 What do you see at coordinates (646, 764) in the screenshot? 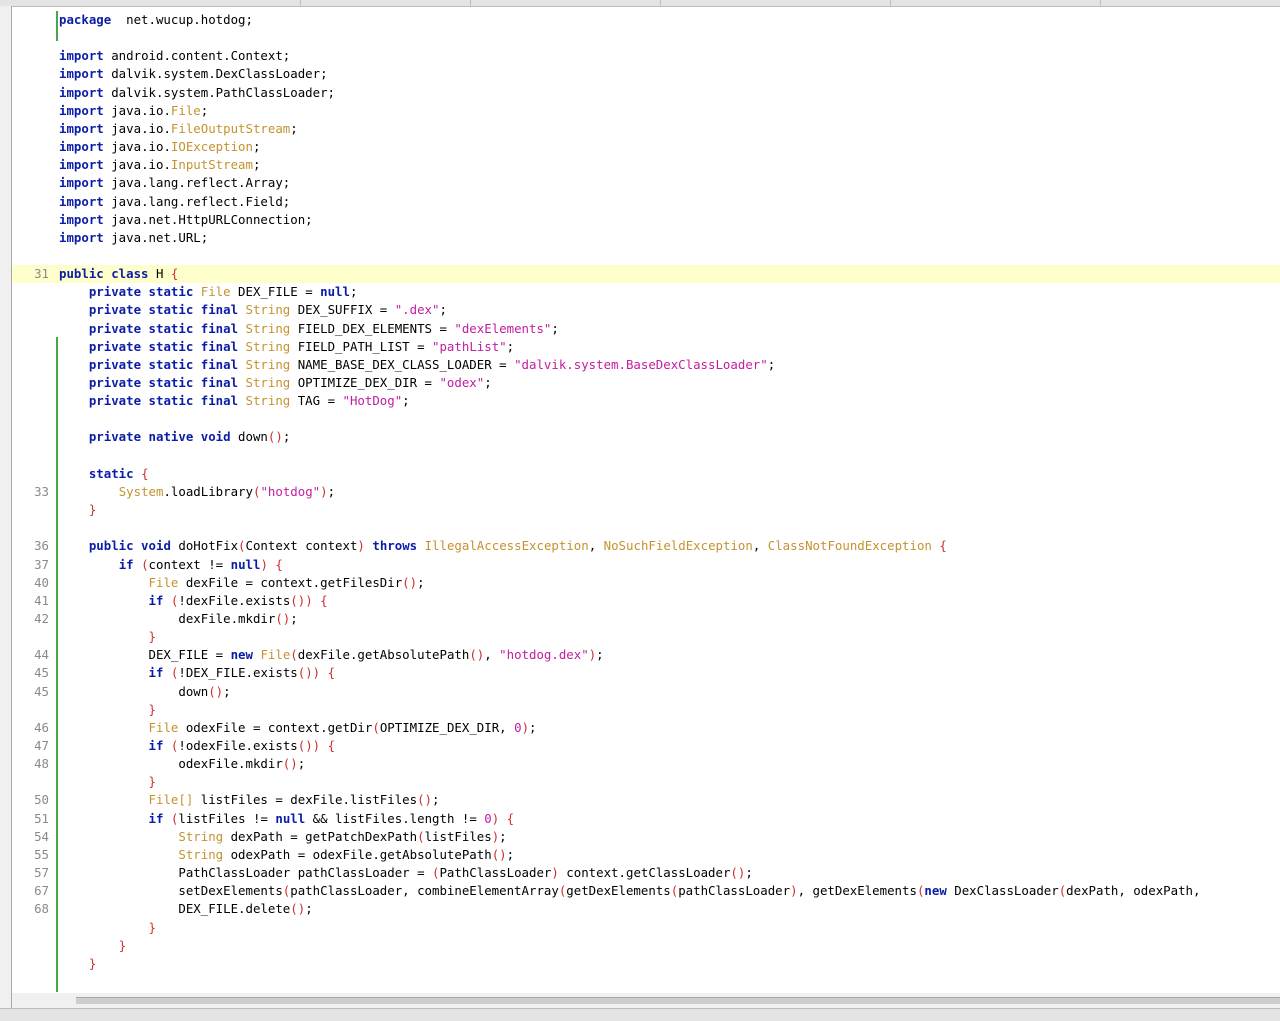
I see `code-line: 48 odexFile.mkdir();` at bounding box center [646, 764].